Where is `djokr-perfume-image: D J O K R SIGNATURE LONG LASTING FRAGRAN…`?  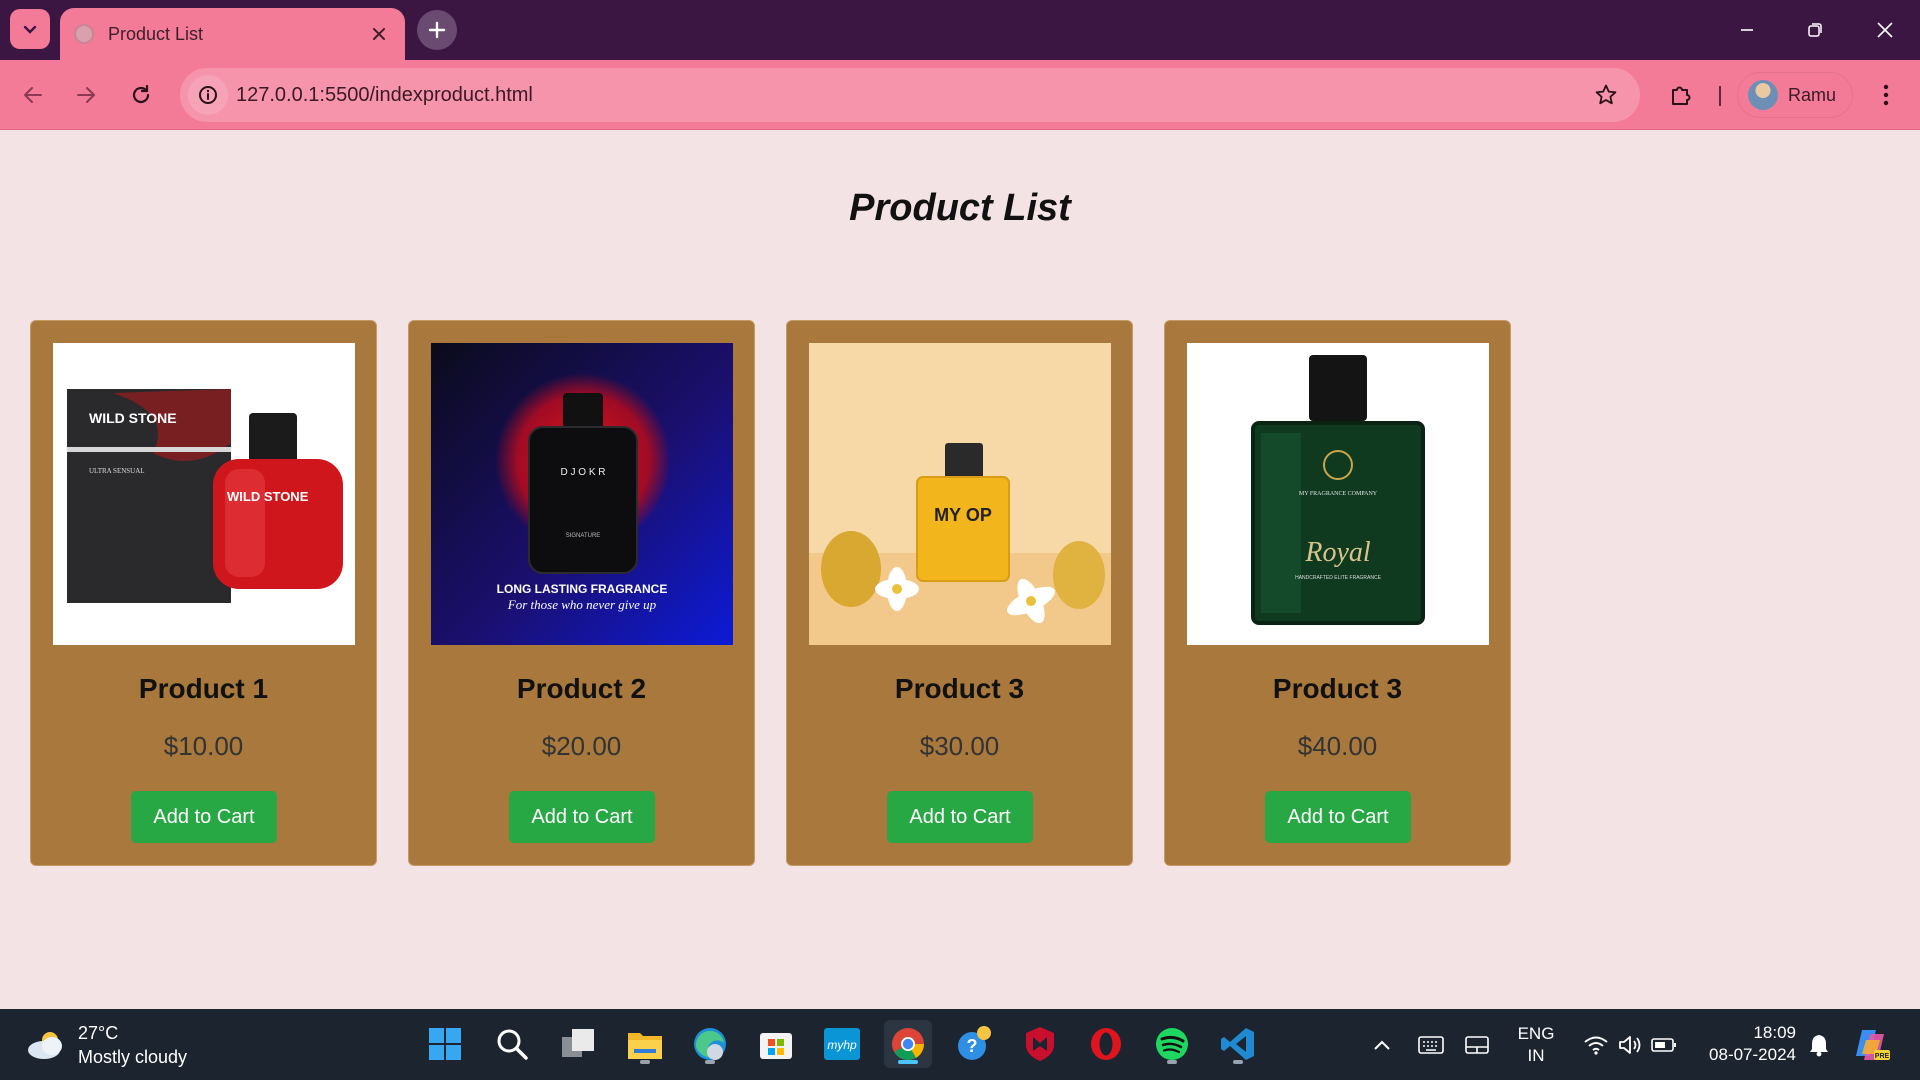
djokr-perfume-image: D J O K R SIGNATURE LONG LASTING FRAGRAN… is located at coordinates (582, 494).